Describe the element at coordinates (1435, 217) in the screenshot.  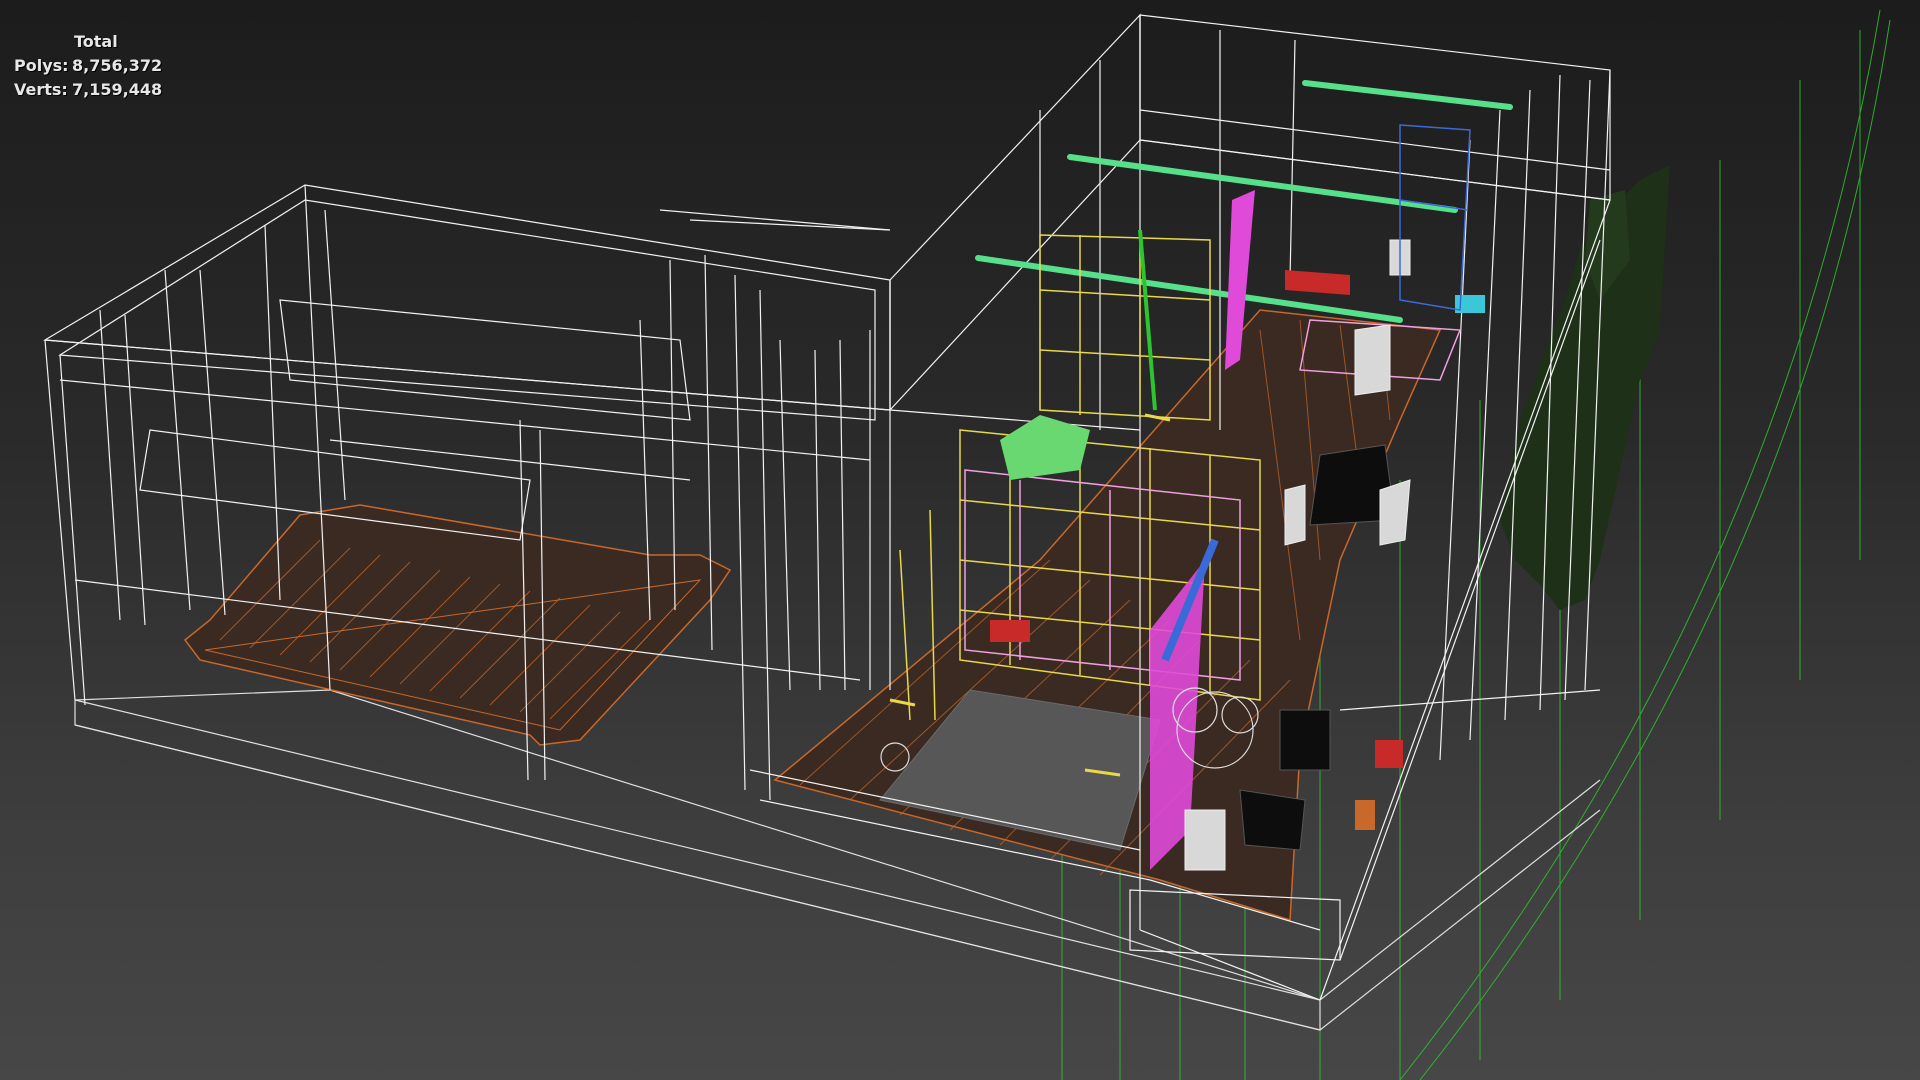
I see `blue-rack` at that location.